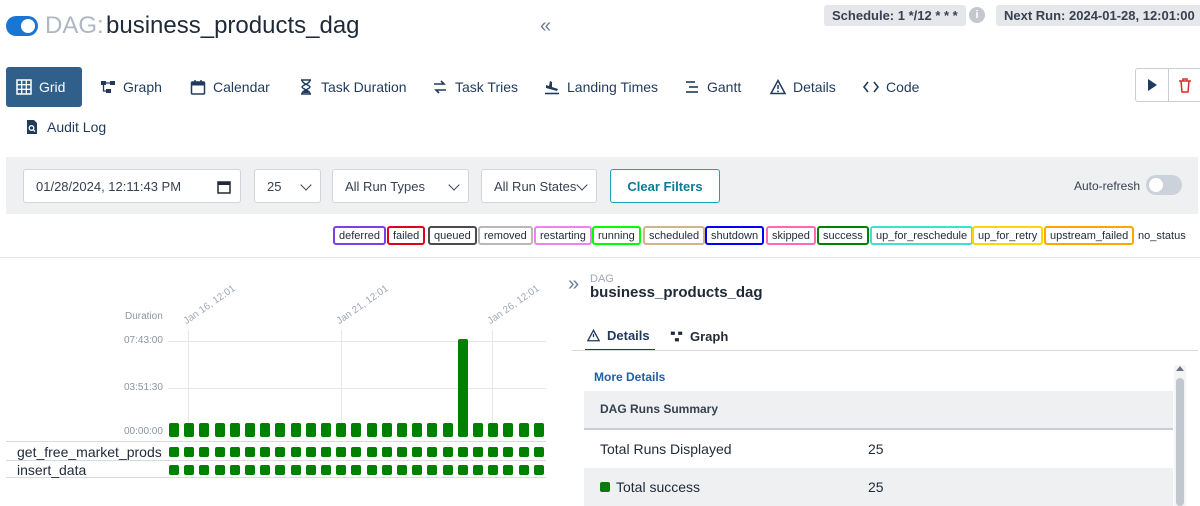  I want to click on execution-date-input: 01/28/2024, 12:11:43 PM, so click(132, 186).